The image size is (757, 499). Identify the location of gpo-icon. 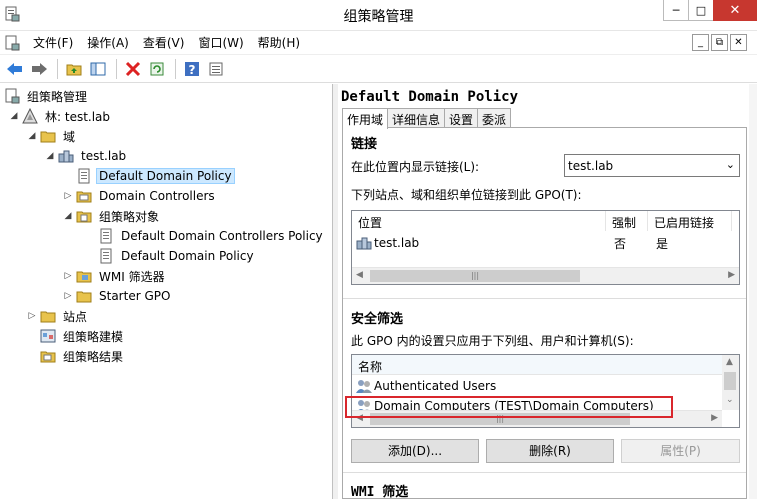
(106, 256).